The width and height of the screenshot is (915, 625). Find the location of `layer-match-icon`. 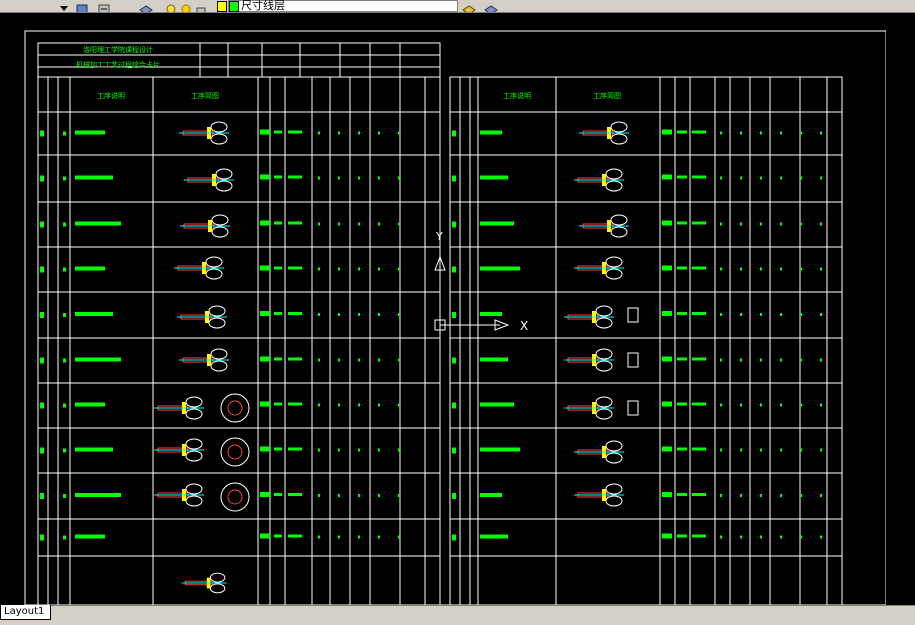

layer-match-icon is located at coordinates (469, 6).